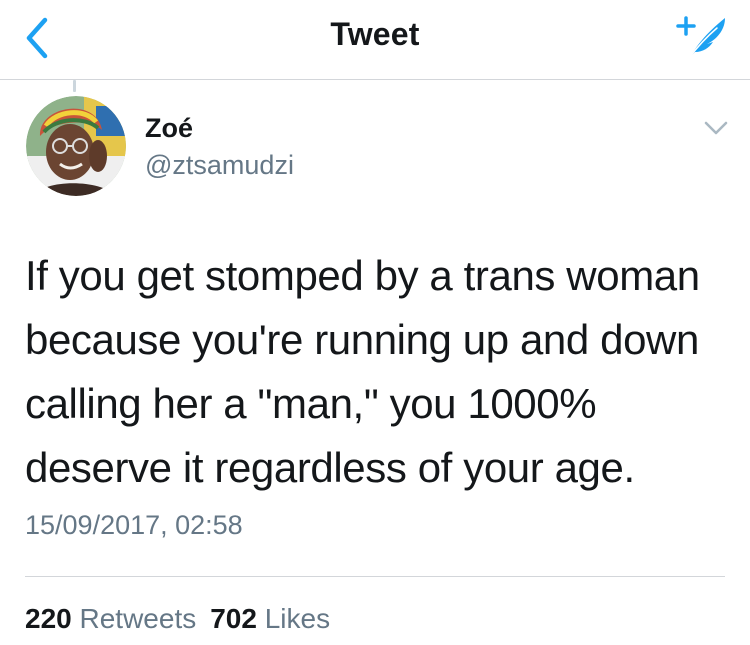 The width and height of the screenshot is (750, 645). I want to click on divider, so click(375, 576).